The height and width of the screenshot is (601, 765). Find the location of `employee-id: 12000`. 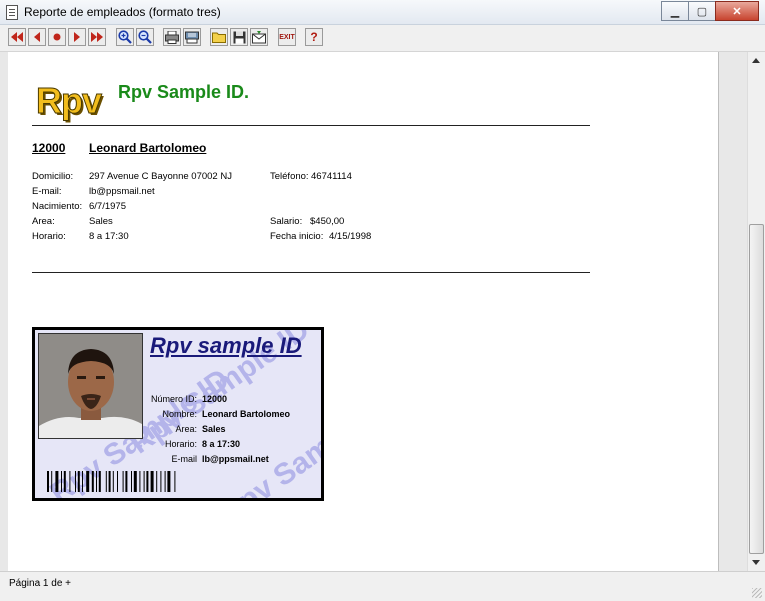

employee-id: 12000 is located at coordinates (49, 148).